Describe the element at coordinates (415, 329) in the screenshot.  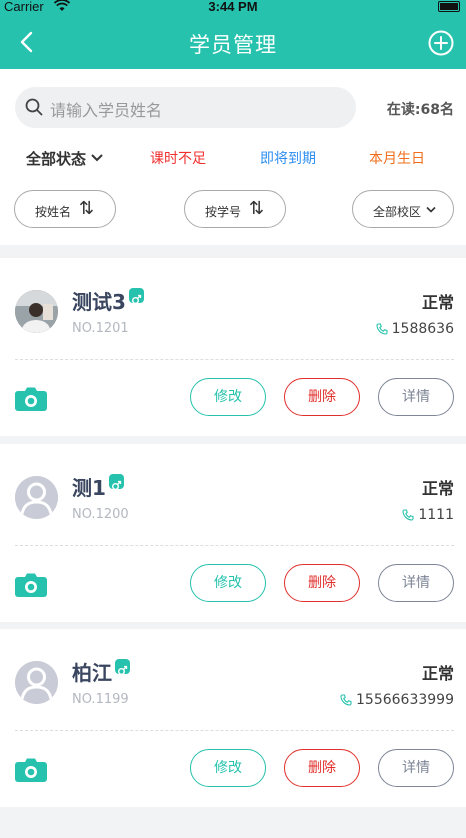
I see `student-phone: 1588636` at that location.